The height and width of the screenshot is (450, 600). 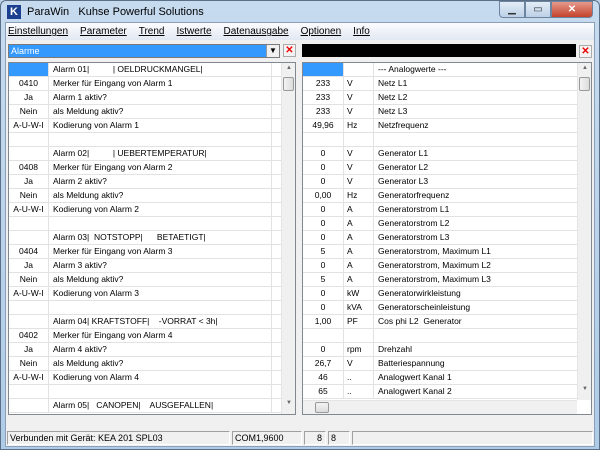 I want to click on table-row: 0 kW Generatorwirkleistung, so click(x=447, y=294).